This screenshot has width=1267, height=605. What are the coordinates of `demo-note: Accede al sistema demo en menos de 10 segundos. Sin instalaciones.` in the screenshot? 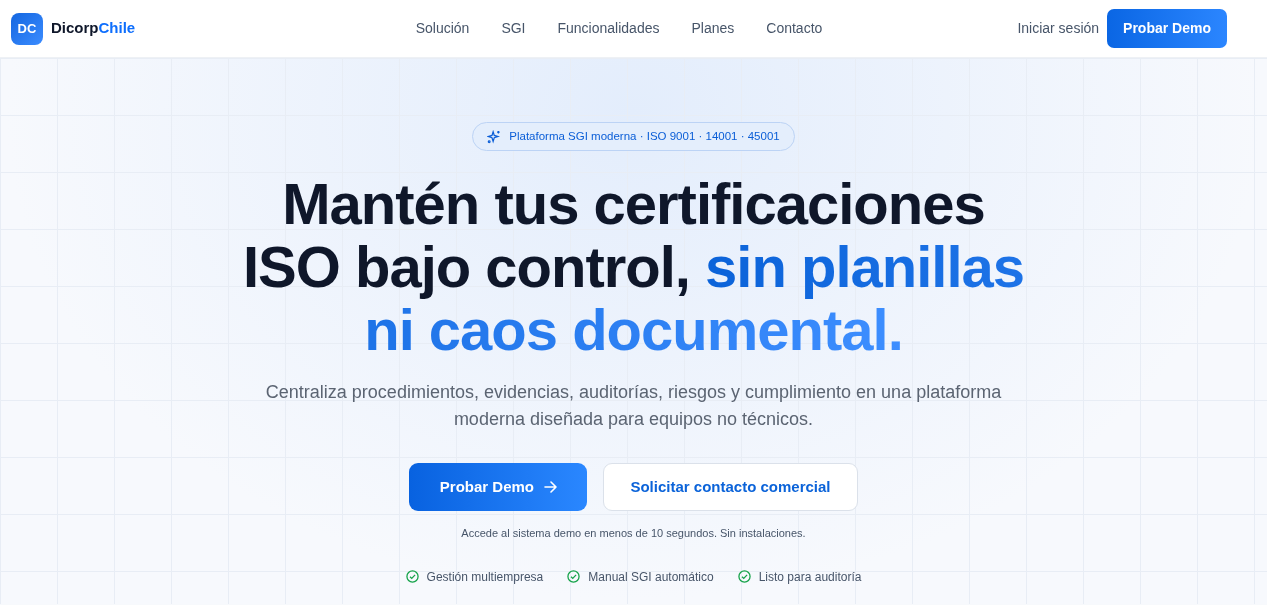 It's located at (633, 534).